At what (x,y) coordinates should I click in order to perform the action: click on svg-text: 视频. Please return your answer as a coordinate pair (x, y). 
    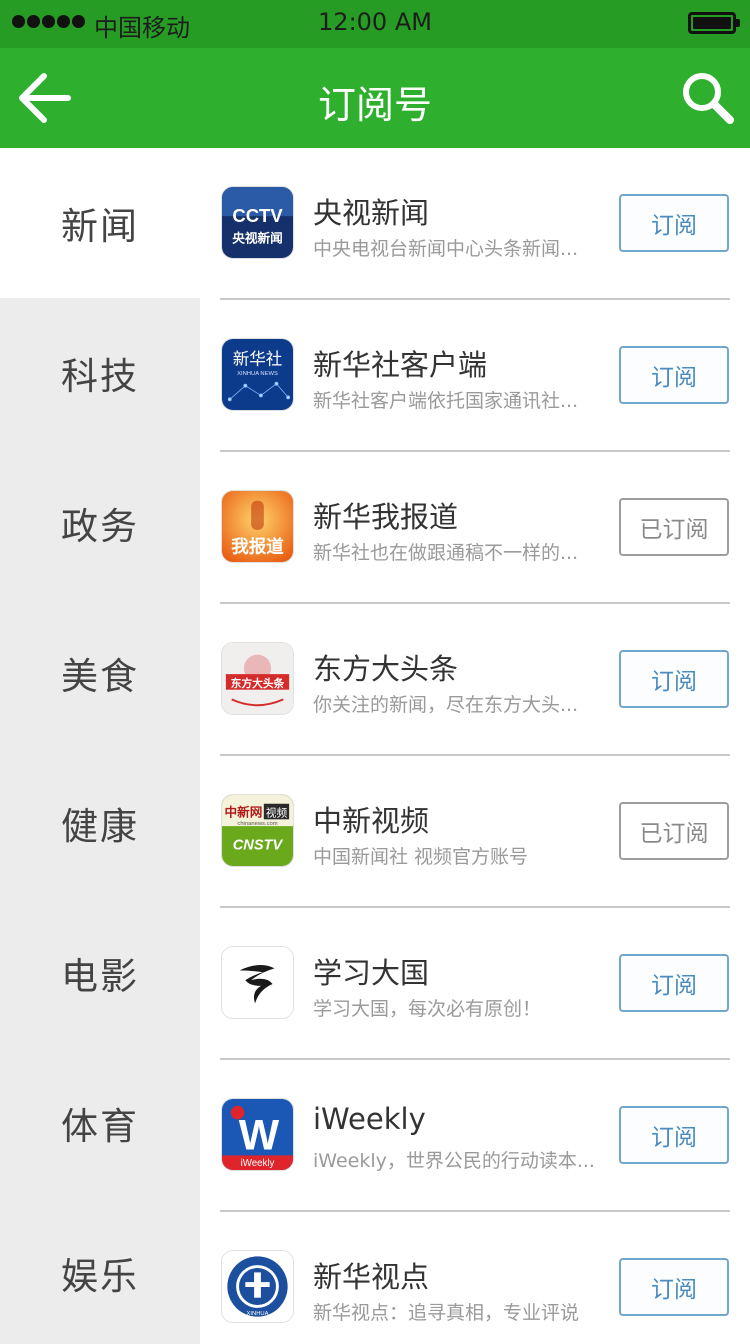
    Looking at the image, I should click on (277, 812).